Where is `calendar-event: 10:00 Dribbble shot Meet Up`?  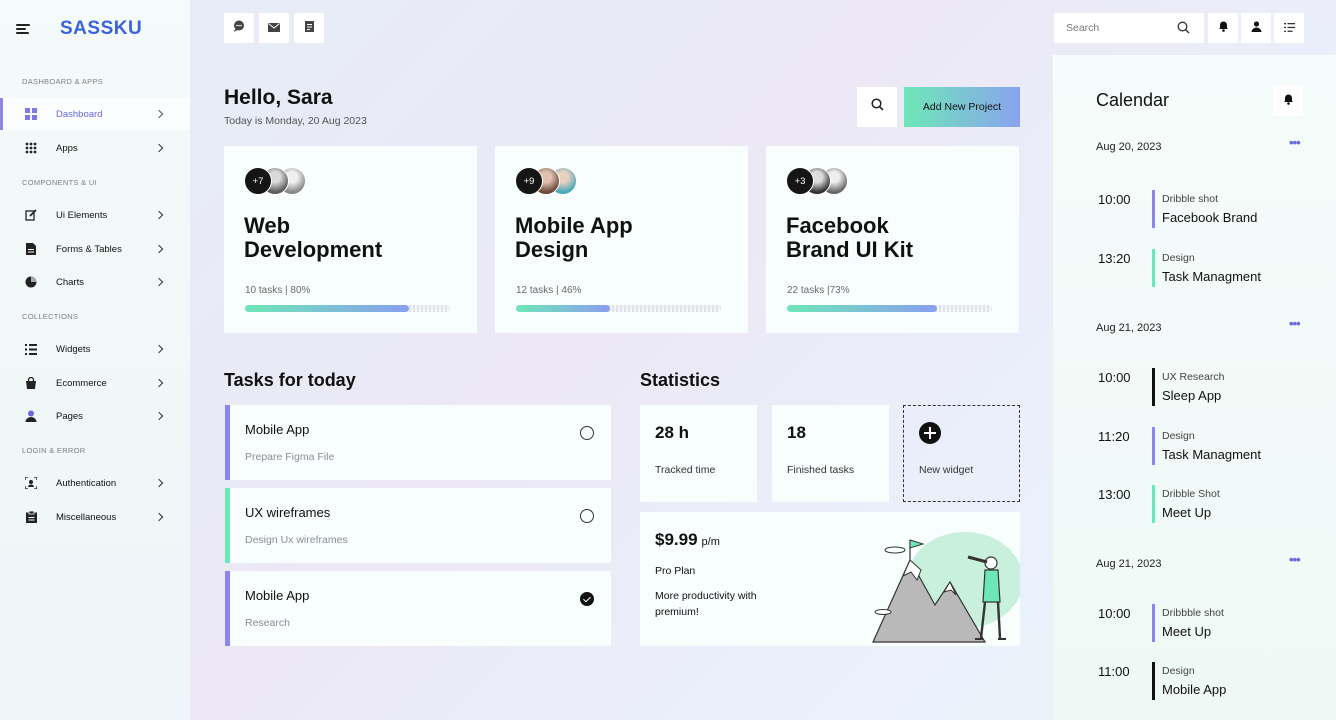
calendar-event: 10:00 Dribbble shot Meet Up is located at coordinates (1206, 626).